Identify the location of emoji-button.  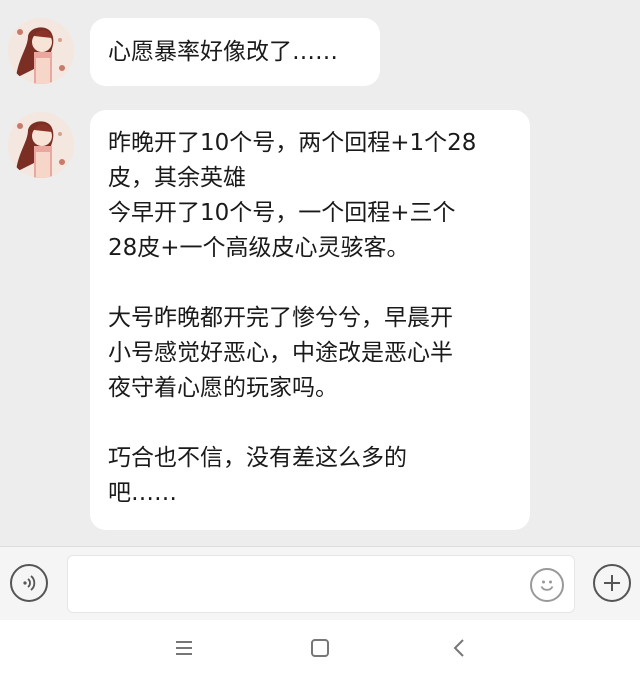
(547, 585).